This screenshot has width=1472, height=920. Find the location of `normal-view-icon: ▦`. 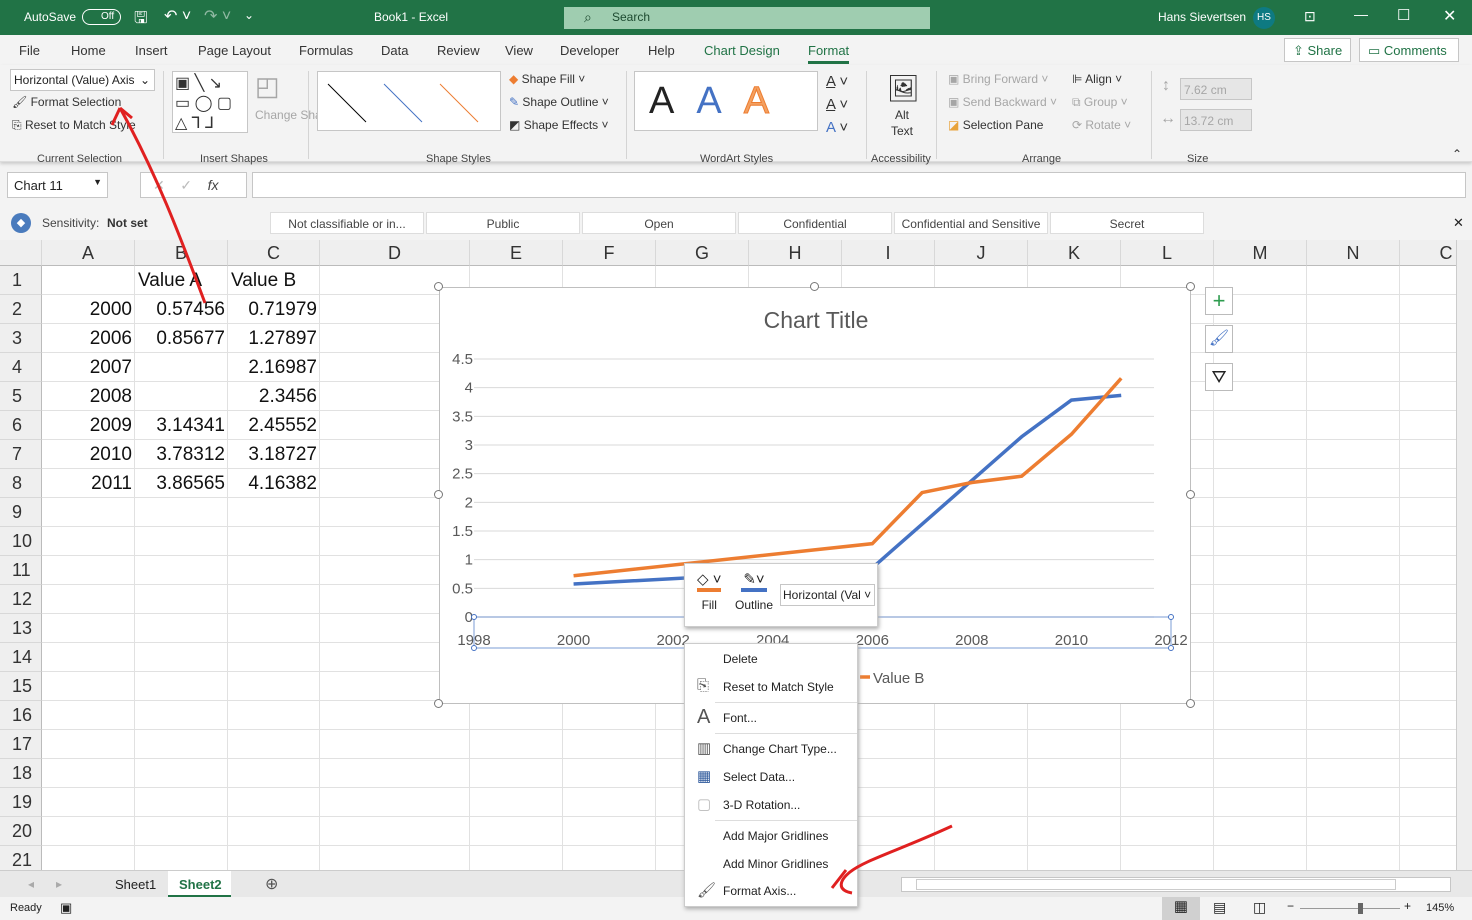

normal-view-icon: ▦ is located at coordinates (1181, 908).